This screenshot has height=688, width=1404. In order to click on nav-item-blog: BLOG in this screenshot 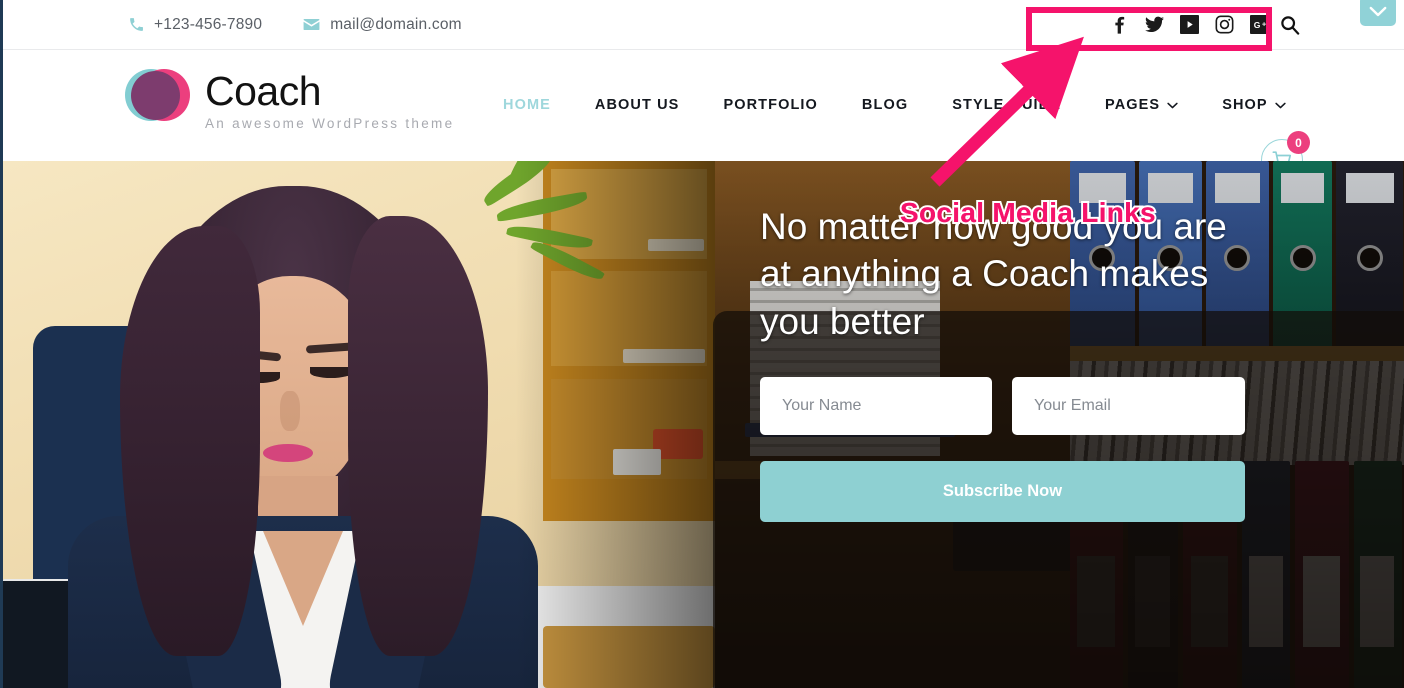, I will do `click(885, 105)`.